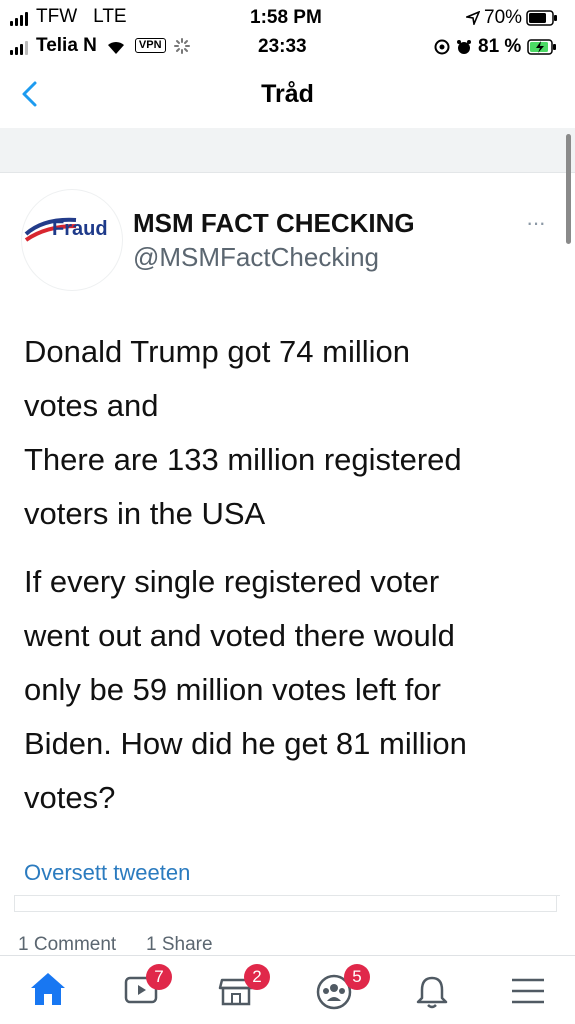 The width and height of the screenshot is (575, 1024). What do you see at coordinates (286, 17) in the screenshot?
I see `outer-clock: 1:58 PM` at bounding box center [286, 17].